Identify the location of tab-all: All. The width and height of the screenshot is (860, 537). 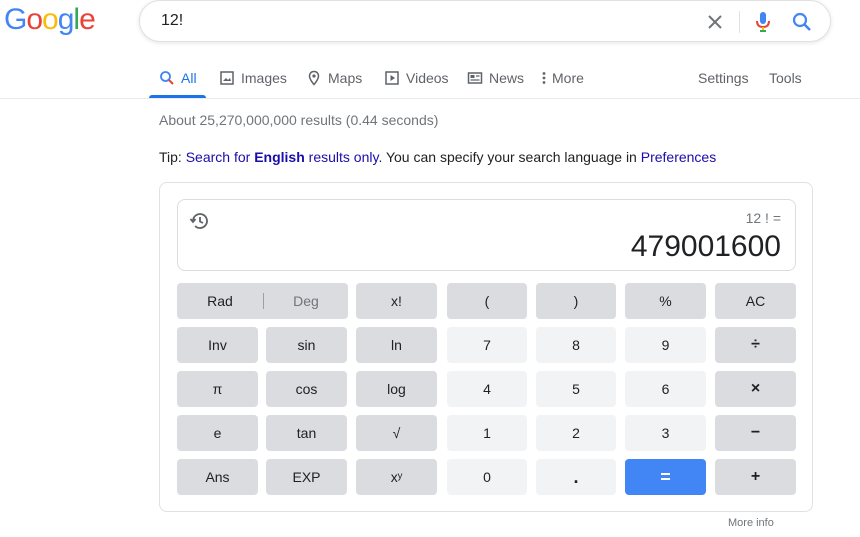
(178, 78).